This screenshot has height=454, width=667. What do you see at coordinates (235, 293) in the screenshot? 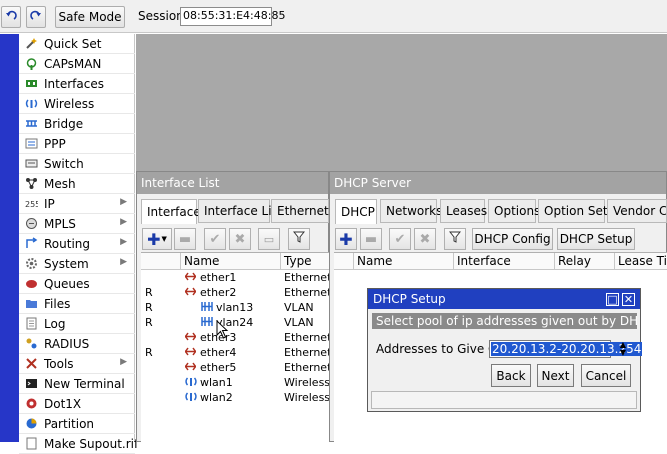
I see `table-row: Rether2 Ethernet` at bounding box center [235, 293].